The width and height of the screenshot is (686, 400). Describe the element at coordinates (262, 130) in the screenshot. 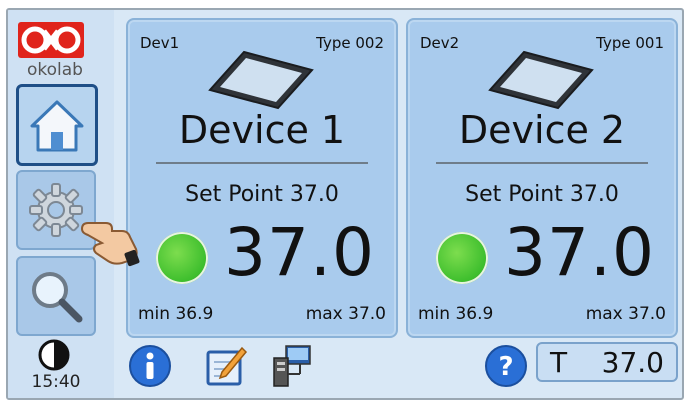

I see `device-name: Device 1` at that location.